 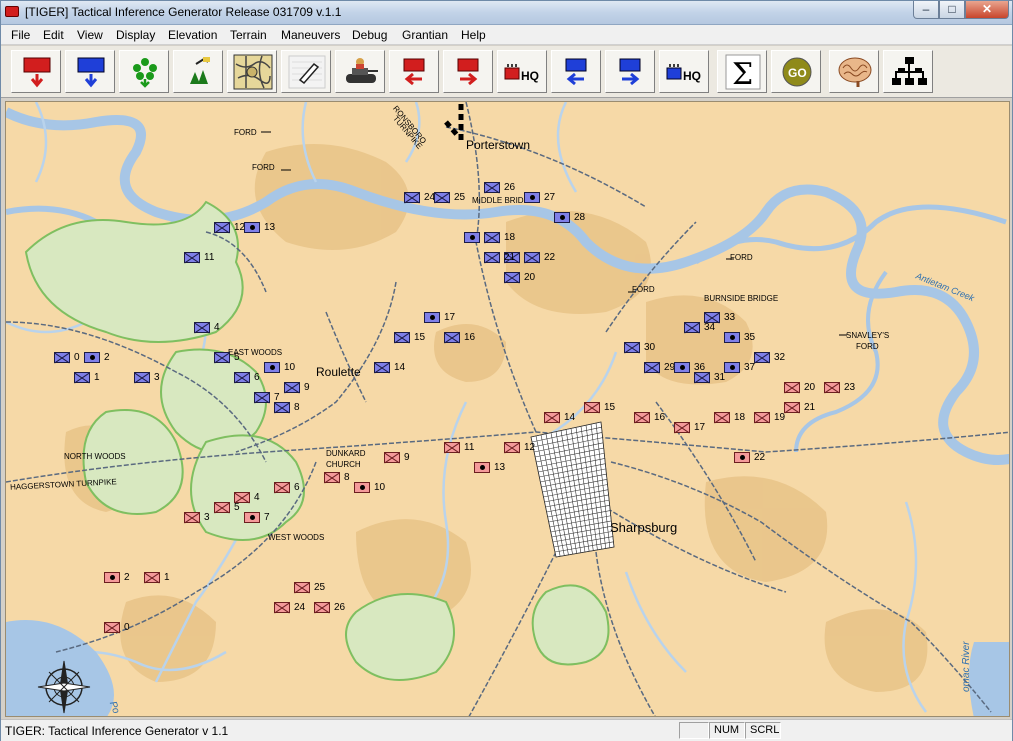 What do you see at coordinates (90, 35) in the screenshot?
I see `menu-view: View` at bounding box center [90, 35].